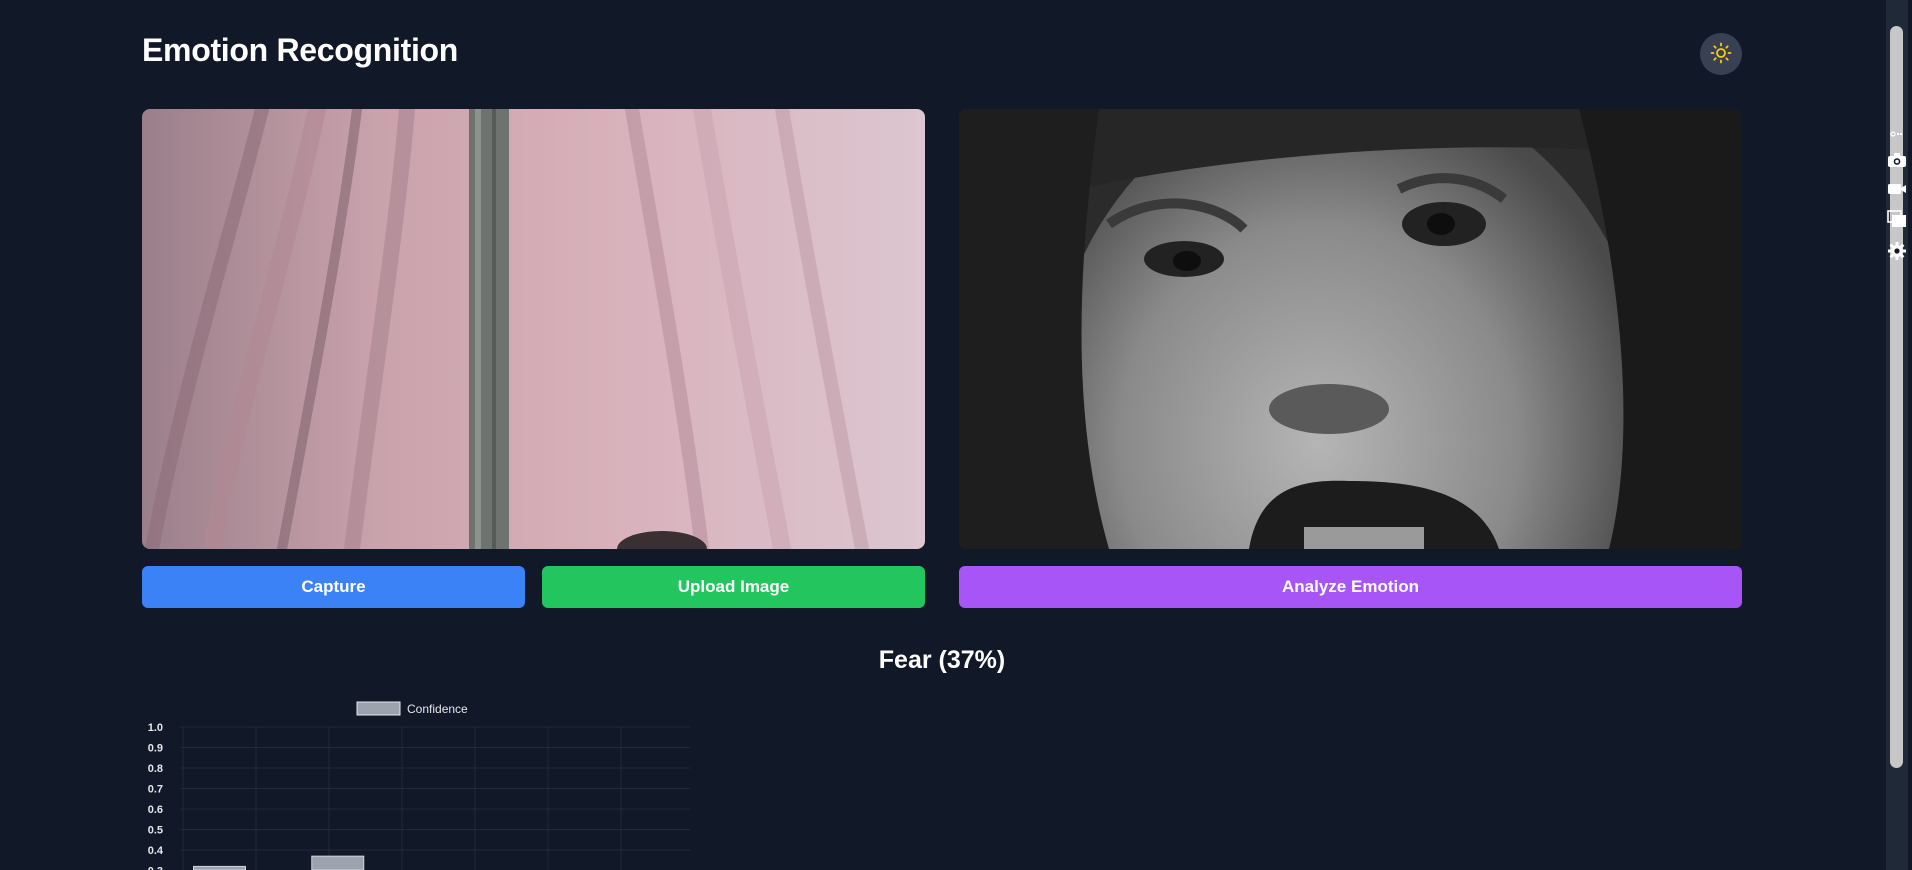 The height and width of the screenshot is (870, 1912). I want to click on sun-icon, so click(1721, 54).